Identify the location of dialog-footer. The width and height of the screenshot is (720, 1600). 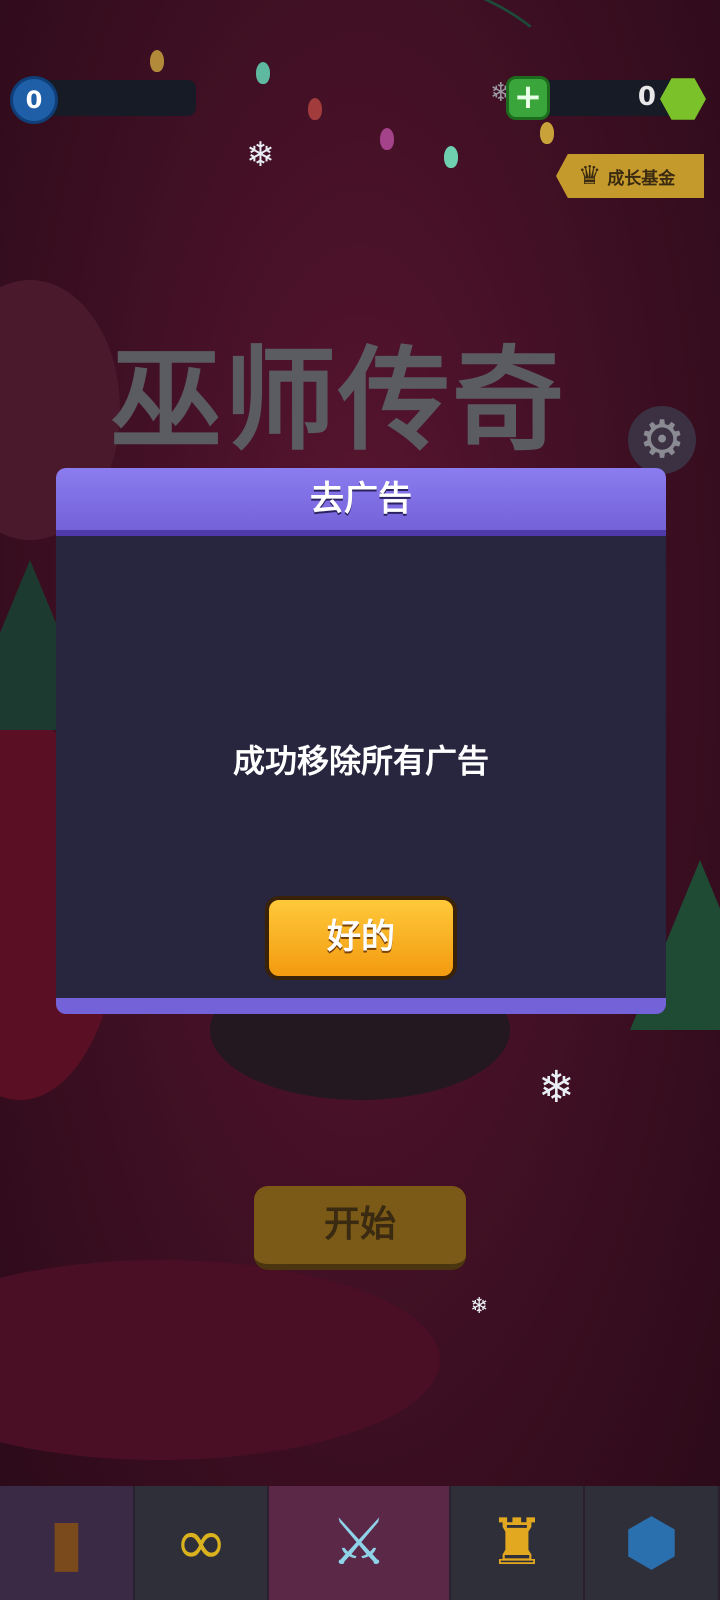
(361, 1006).